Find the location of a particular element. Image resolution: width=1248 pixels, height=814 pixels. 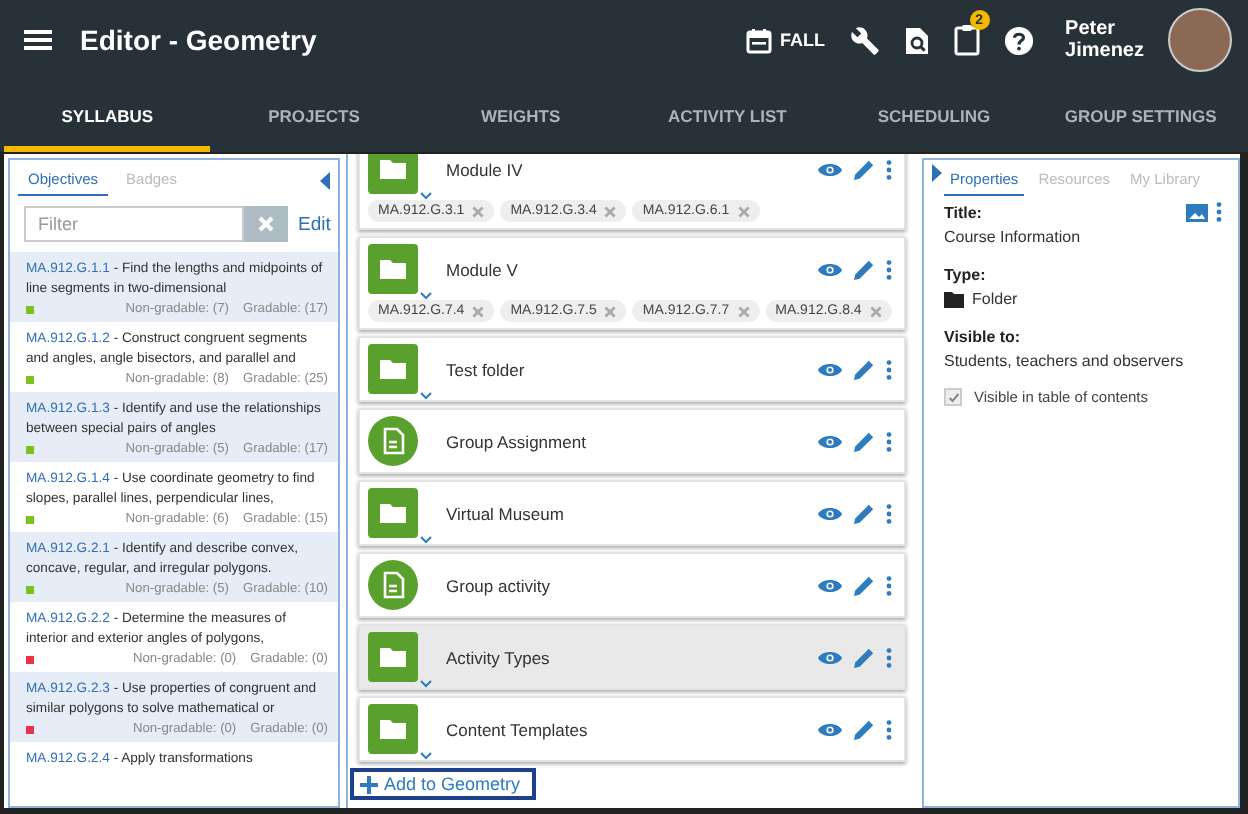

add-button: Add to Geometry is located at coordinates (443, 784).